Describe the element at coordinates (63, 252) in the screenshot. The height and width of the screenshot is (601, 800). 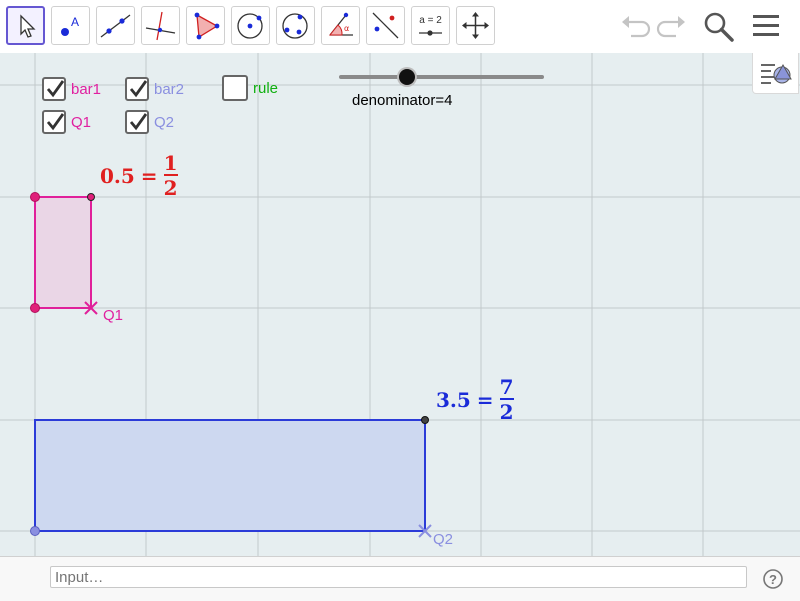
I see `bar1-rectangle` at that location.